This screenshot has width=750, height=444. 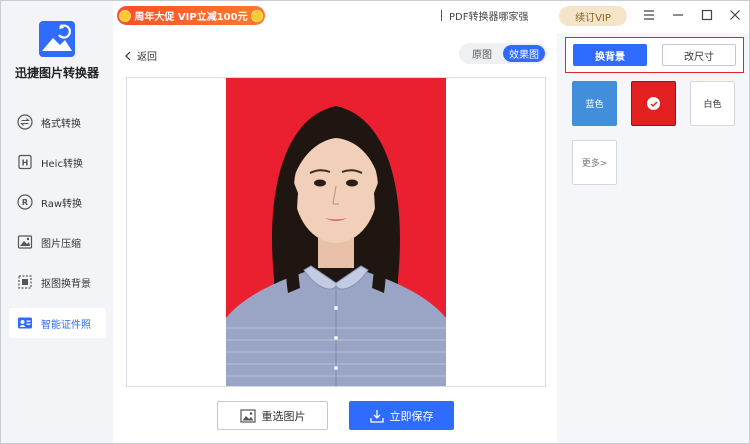 I want to click on tab-result: 效果图, so click(x=524, y=53).